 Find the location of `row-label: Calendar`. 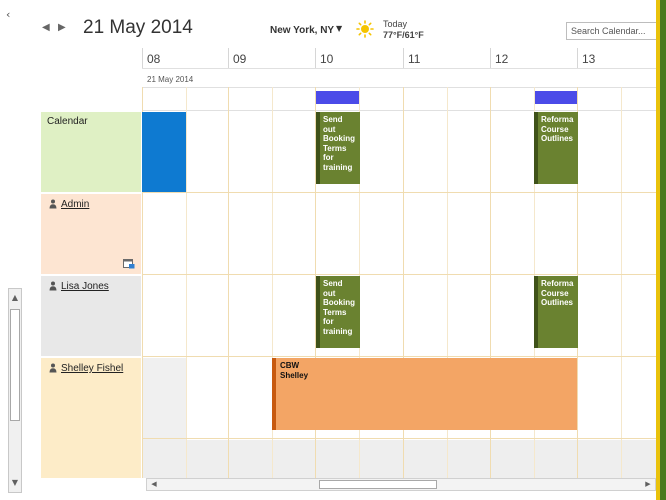

row-label: Calendar is located at coordinates (67, 121).